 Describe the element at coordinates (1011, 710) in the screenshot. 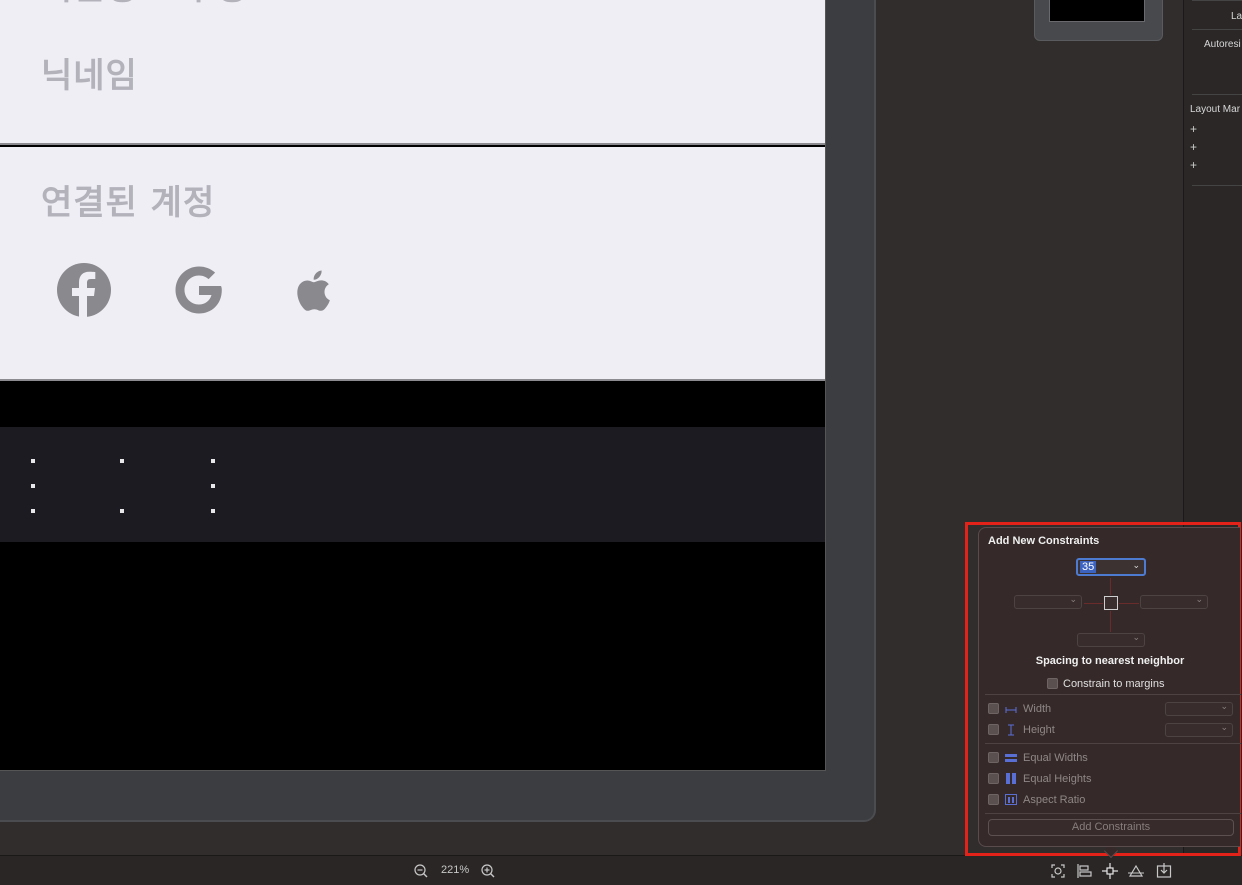

I see `width-icon` at that location.